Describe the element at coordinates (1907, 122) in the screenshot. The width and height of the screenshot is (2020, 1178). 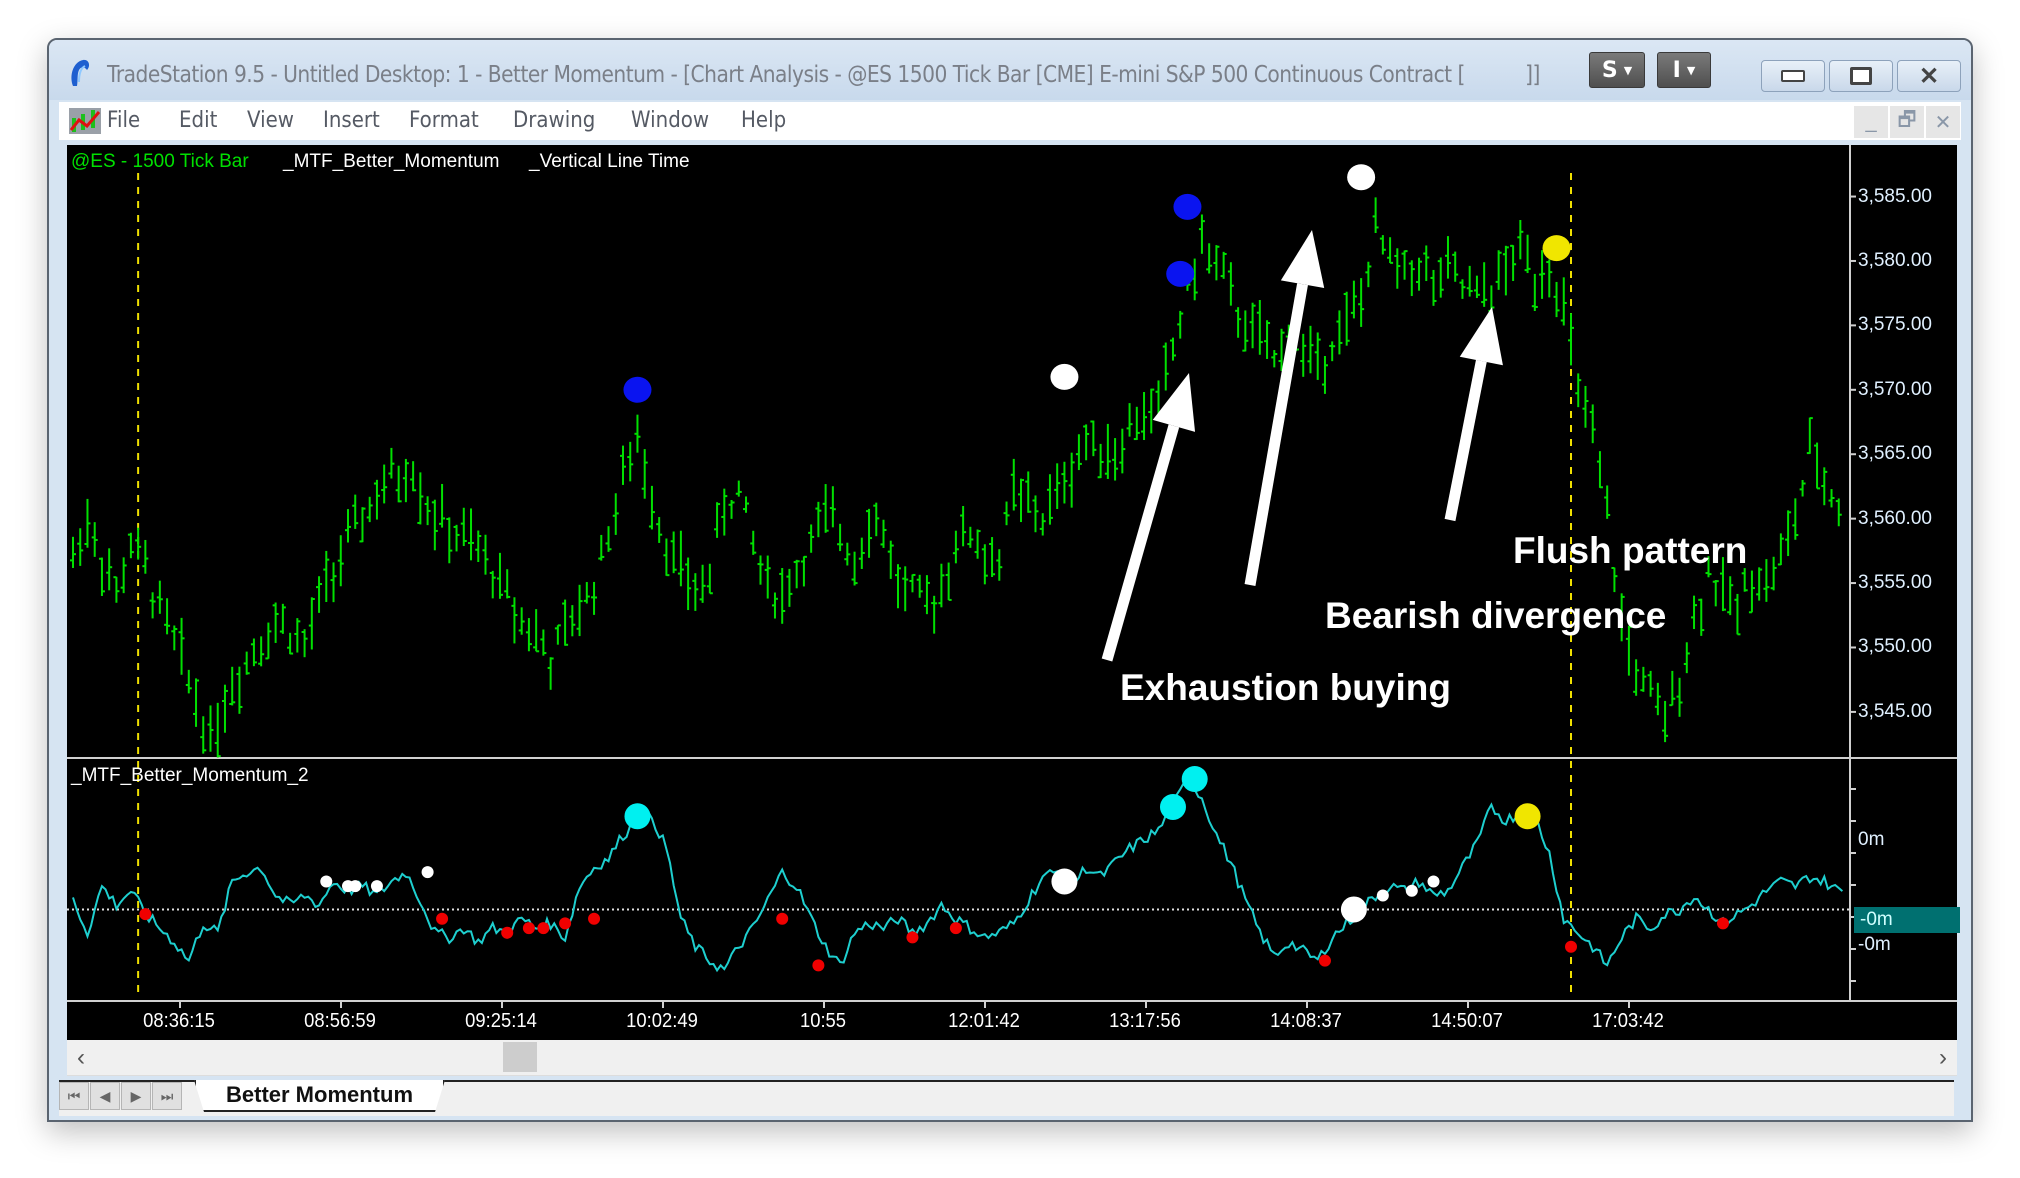
I see `child-restore-button: 🗗` at that location.